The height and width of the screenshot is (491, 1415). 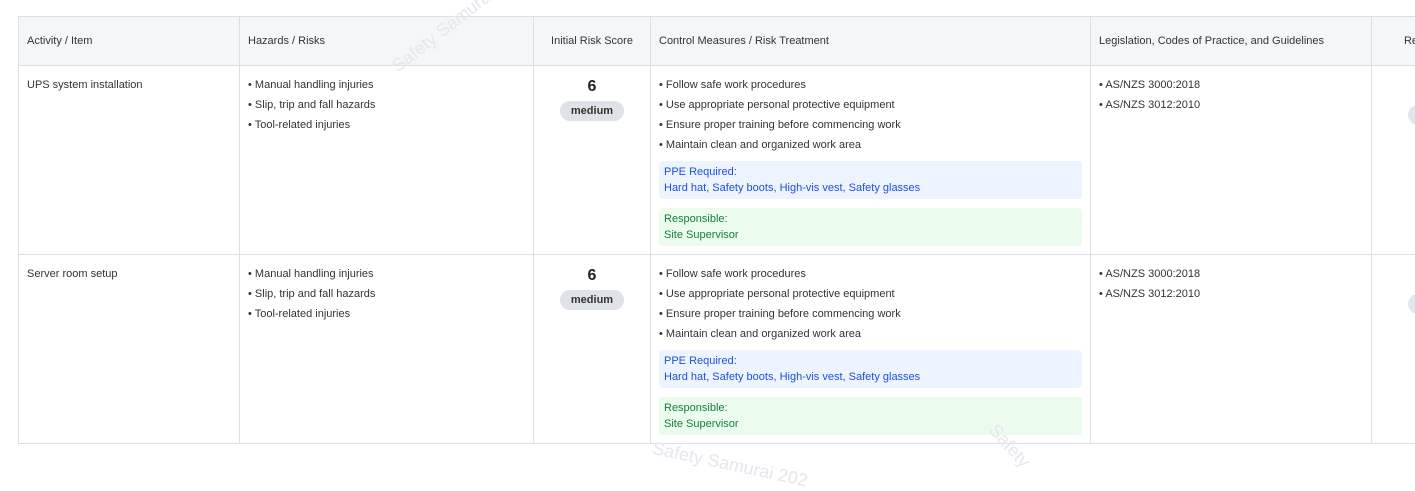 What do you see at coordinates (387, 41) in the screenshot?
I see `header-hazards: Hazards / Risks` at bounding box center [387, 41].